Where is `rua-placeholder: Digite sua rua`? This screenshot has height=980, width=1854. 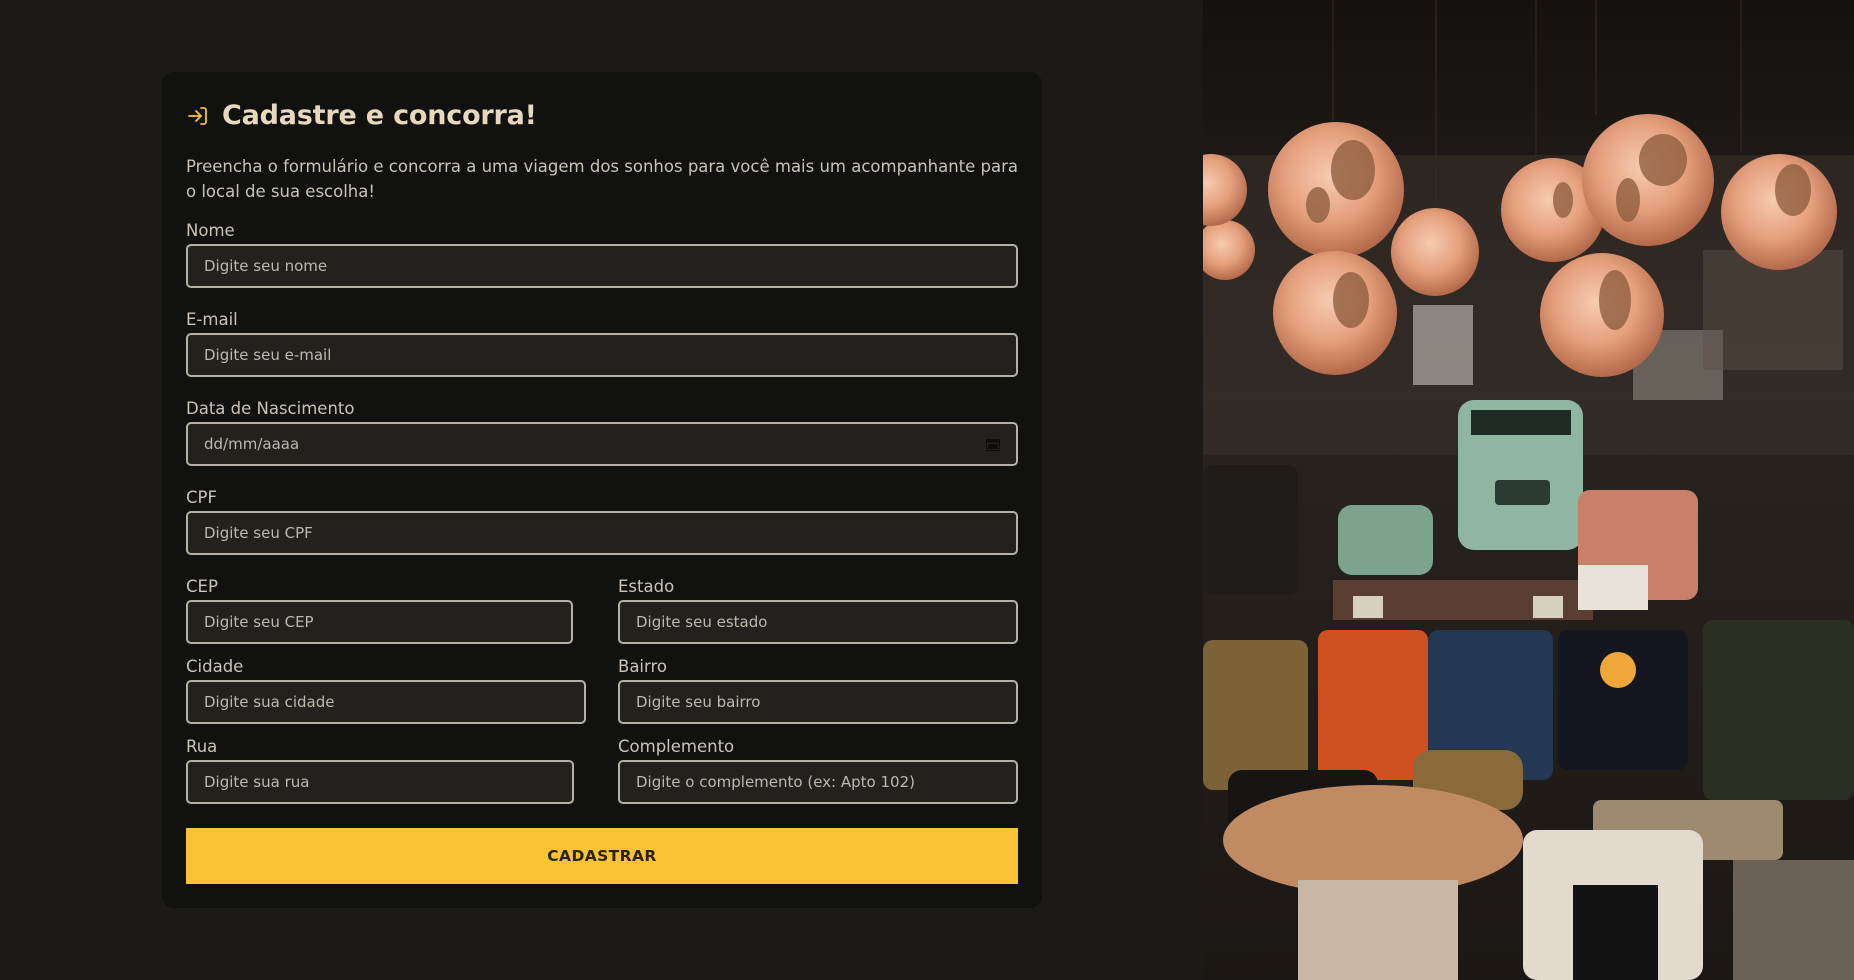
rua-placeholder: Digite sua rua is located at coordinates (257, 782).